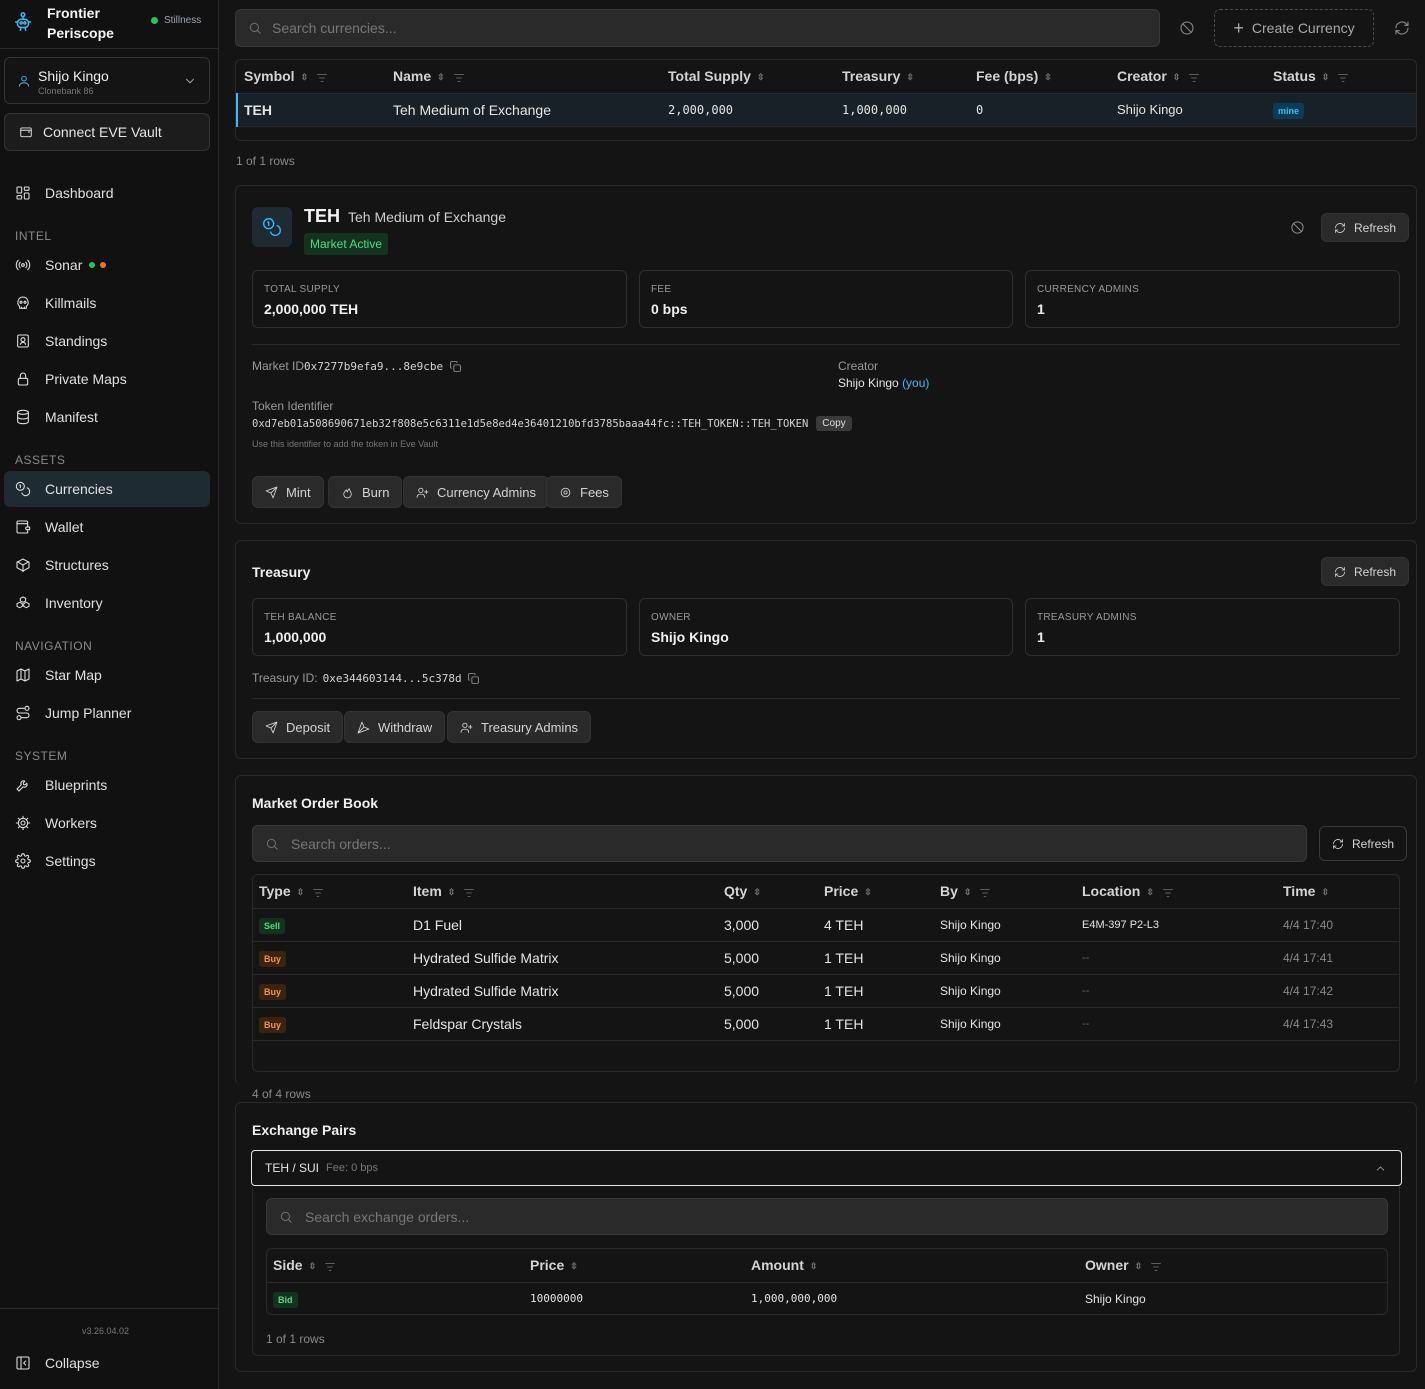 This screenshot has height=1389, width=1425. I want to click on nav-currencies: Currencies, so click(107, 489).